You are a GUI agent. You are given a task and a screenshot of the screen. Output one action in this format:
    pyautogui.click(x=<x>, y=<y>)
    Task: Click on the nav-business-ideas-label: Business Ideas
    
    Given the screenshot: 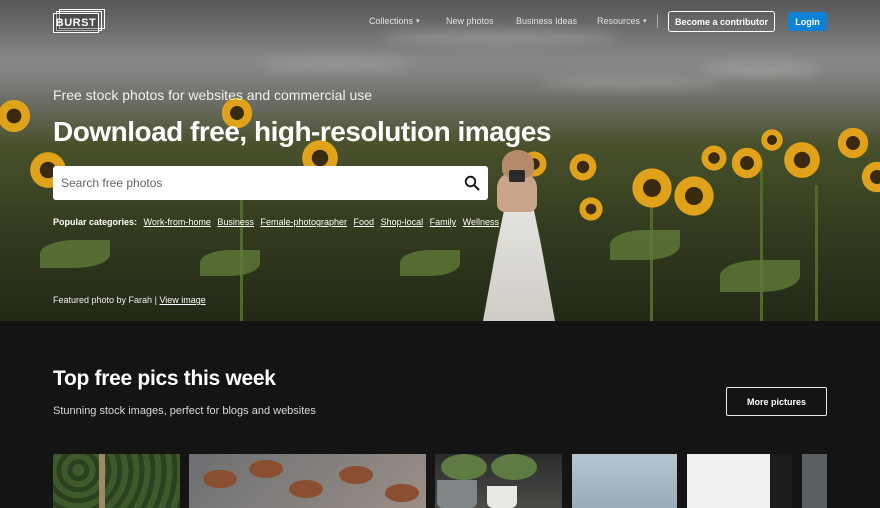 What is the action you would take?
    pyautogui.click(x=547, y=21)
    